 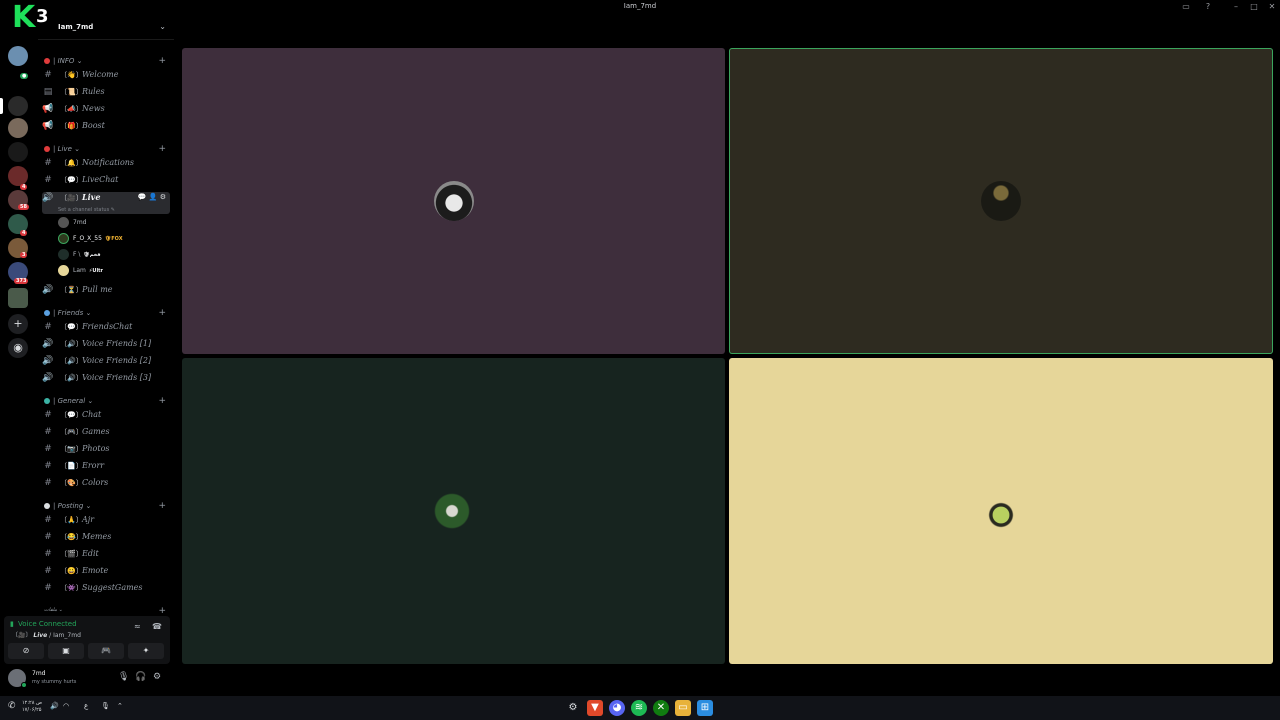 I want to click on channel-ajr: # 〔🙏〕Ajr, so click(x=106, y=522).